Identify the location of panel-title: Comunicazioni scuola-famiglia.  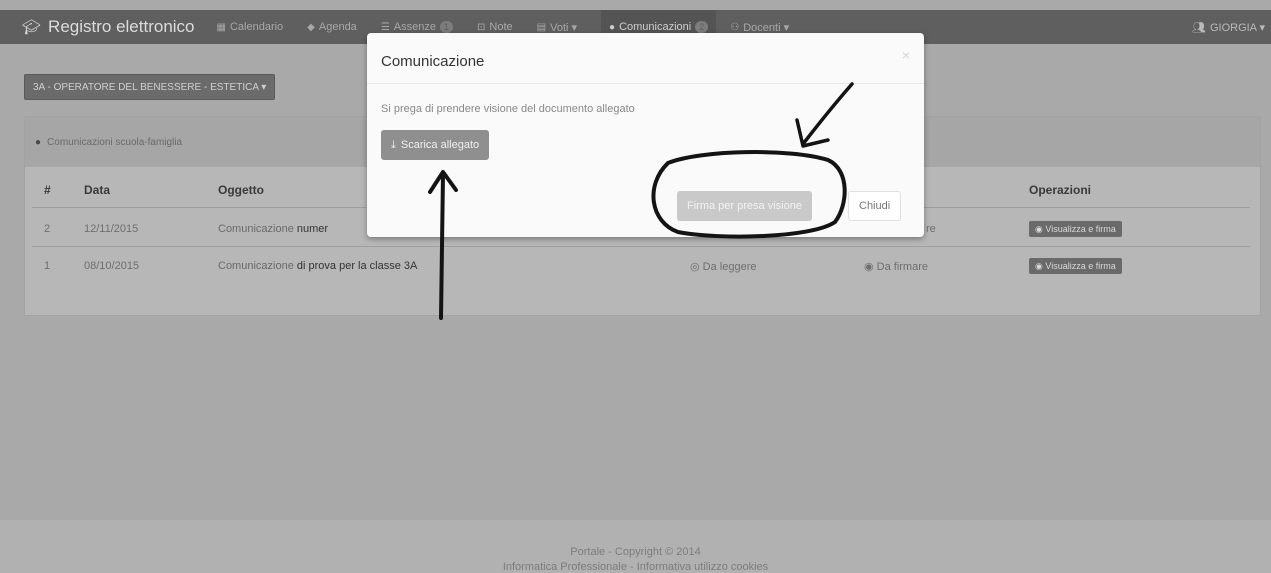
(115, 142).